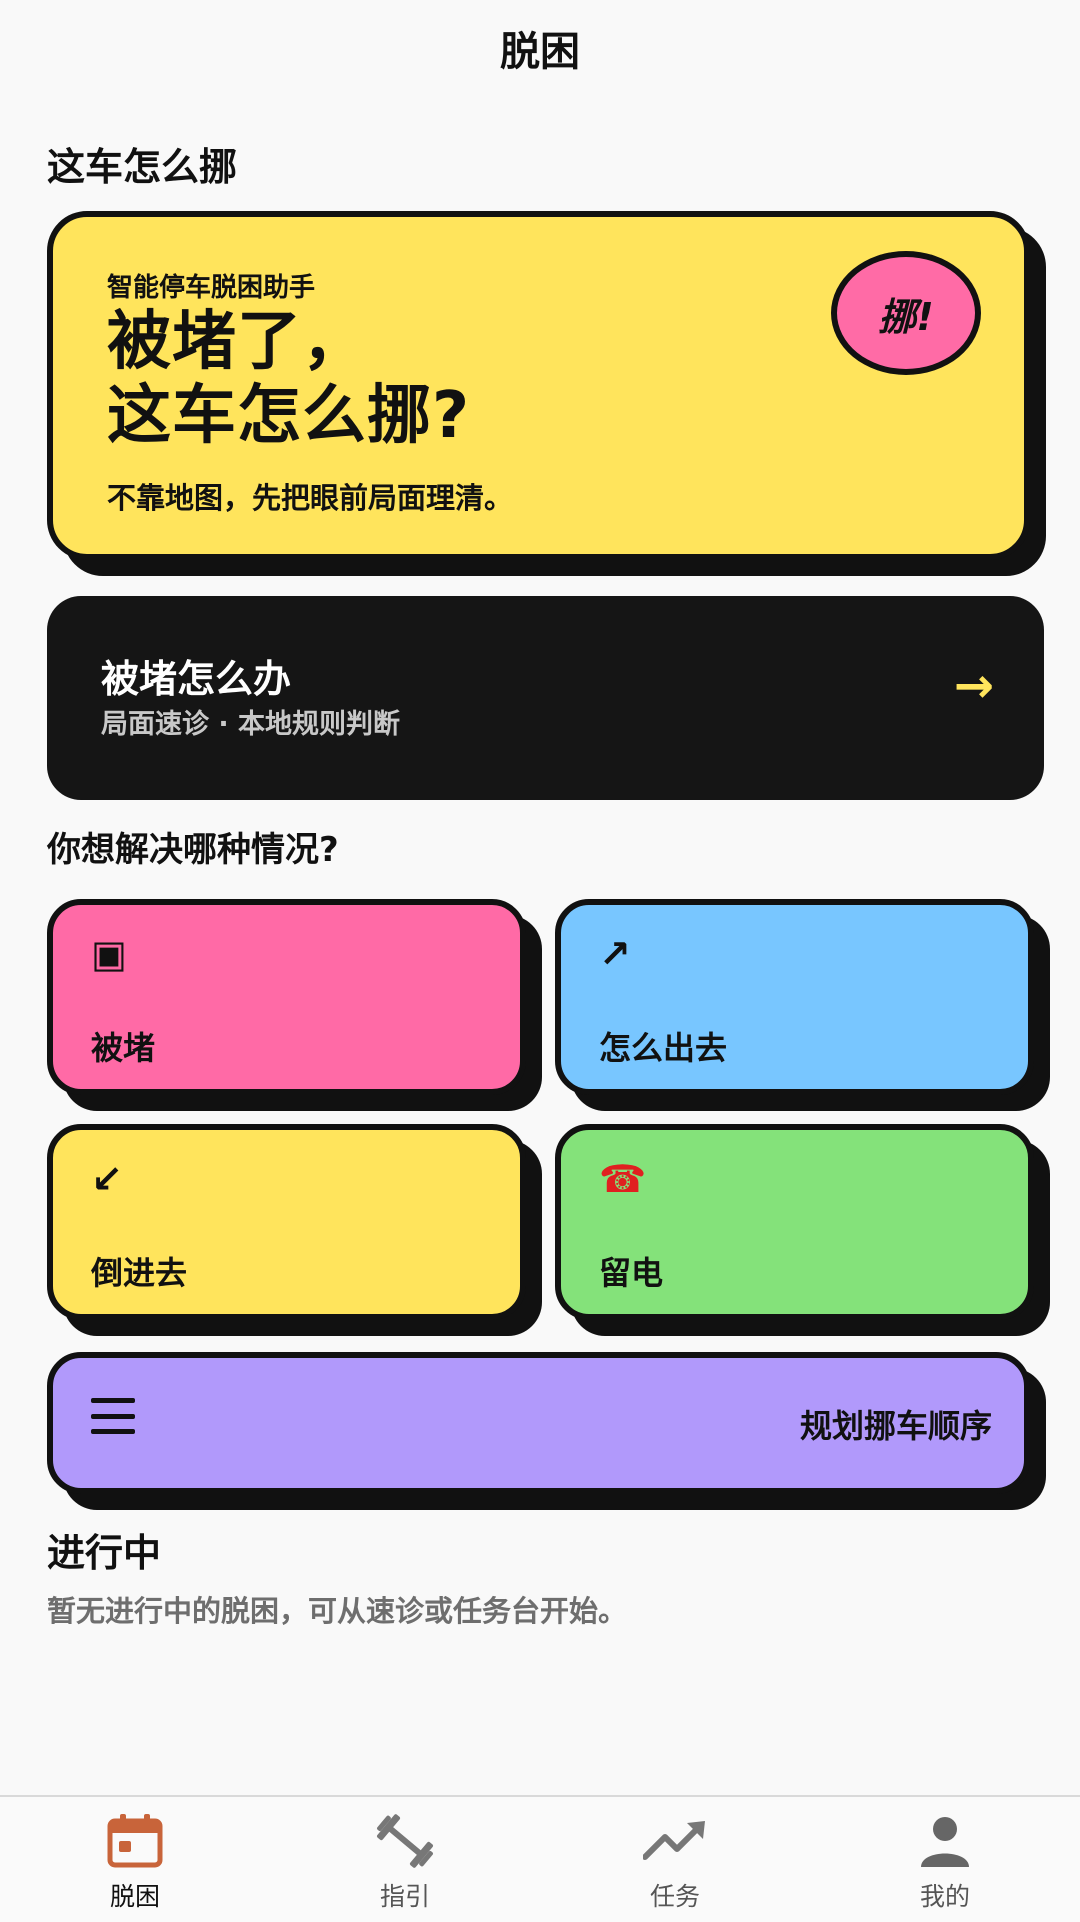  I want to click on hero-headline: 被堵了， 这车怎么挪?, so click(288, 379).